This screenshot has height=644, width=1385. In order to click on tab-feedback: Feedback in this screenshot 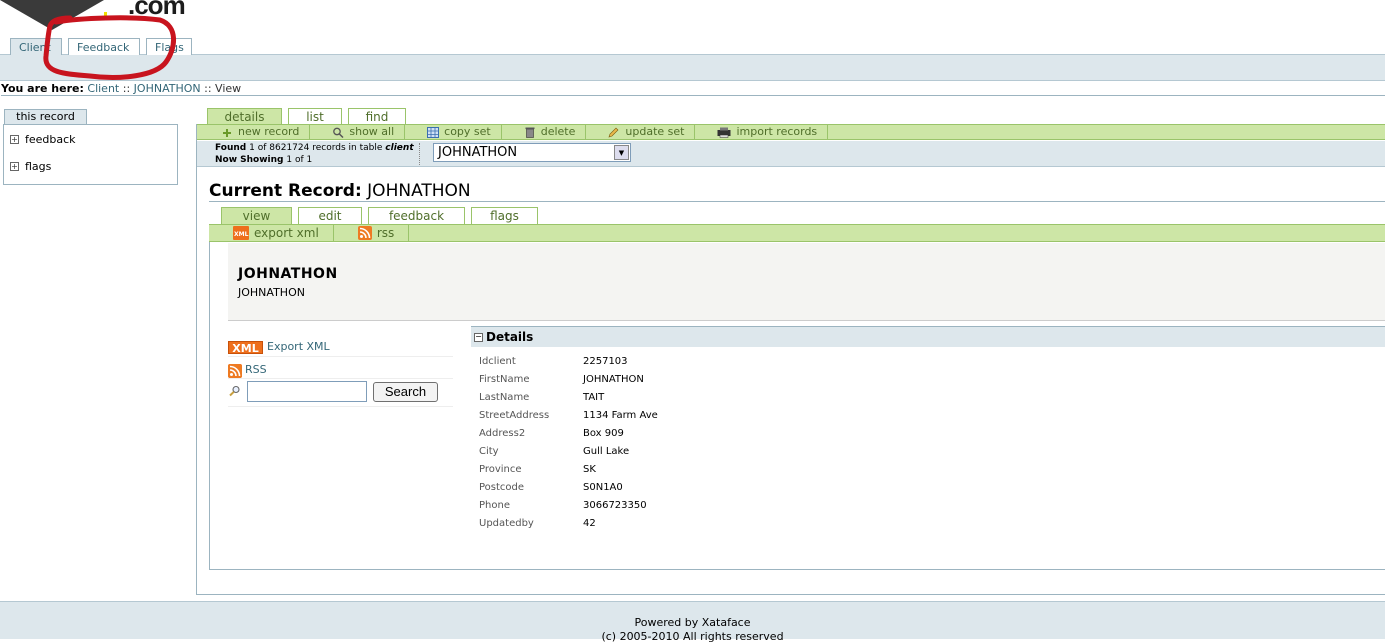, I will do `click(104, 46)`.